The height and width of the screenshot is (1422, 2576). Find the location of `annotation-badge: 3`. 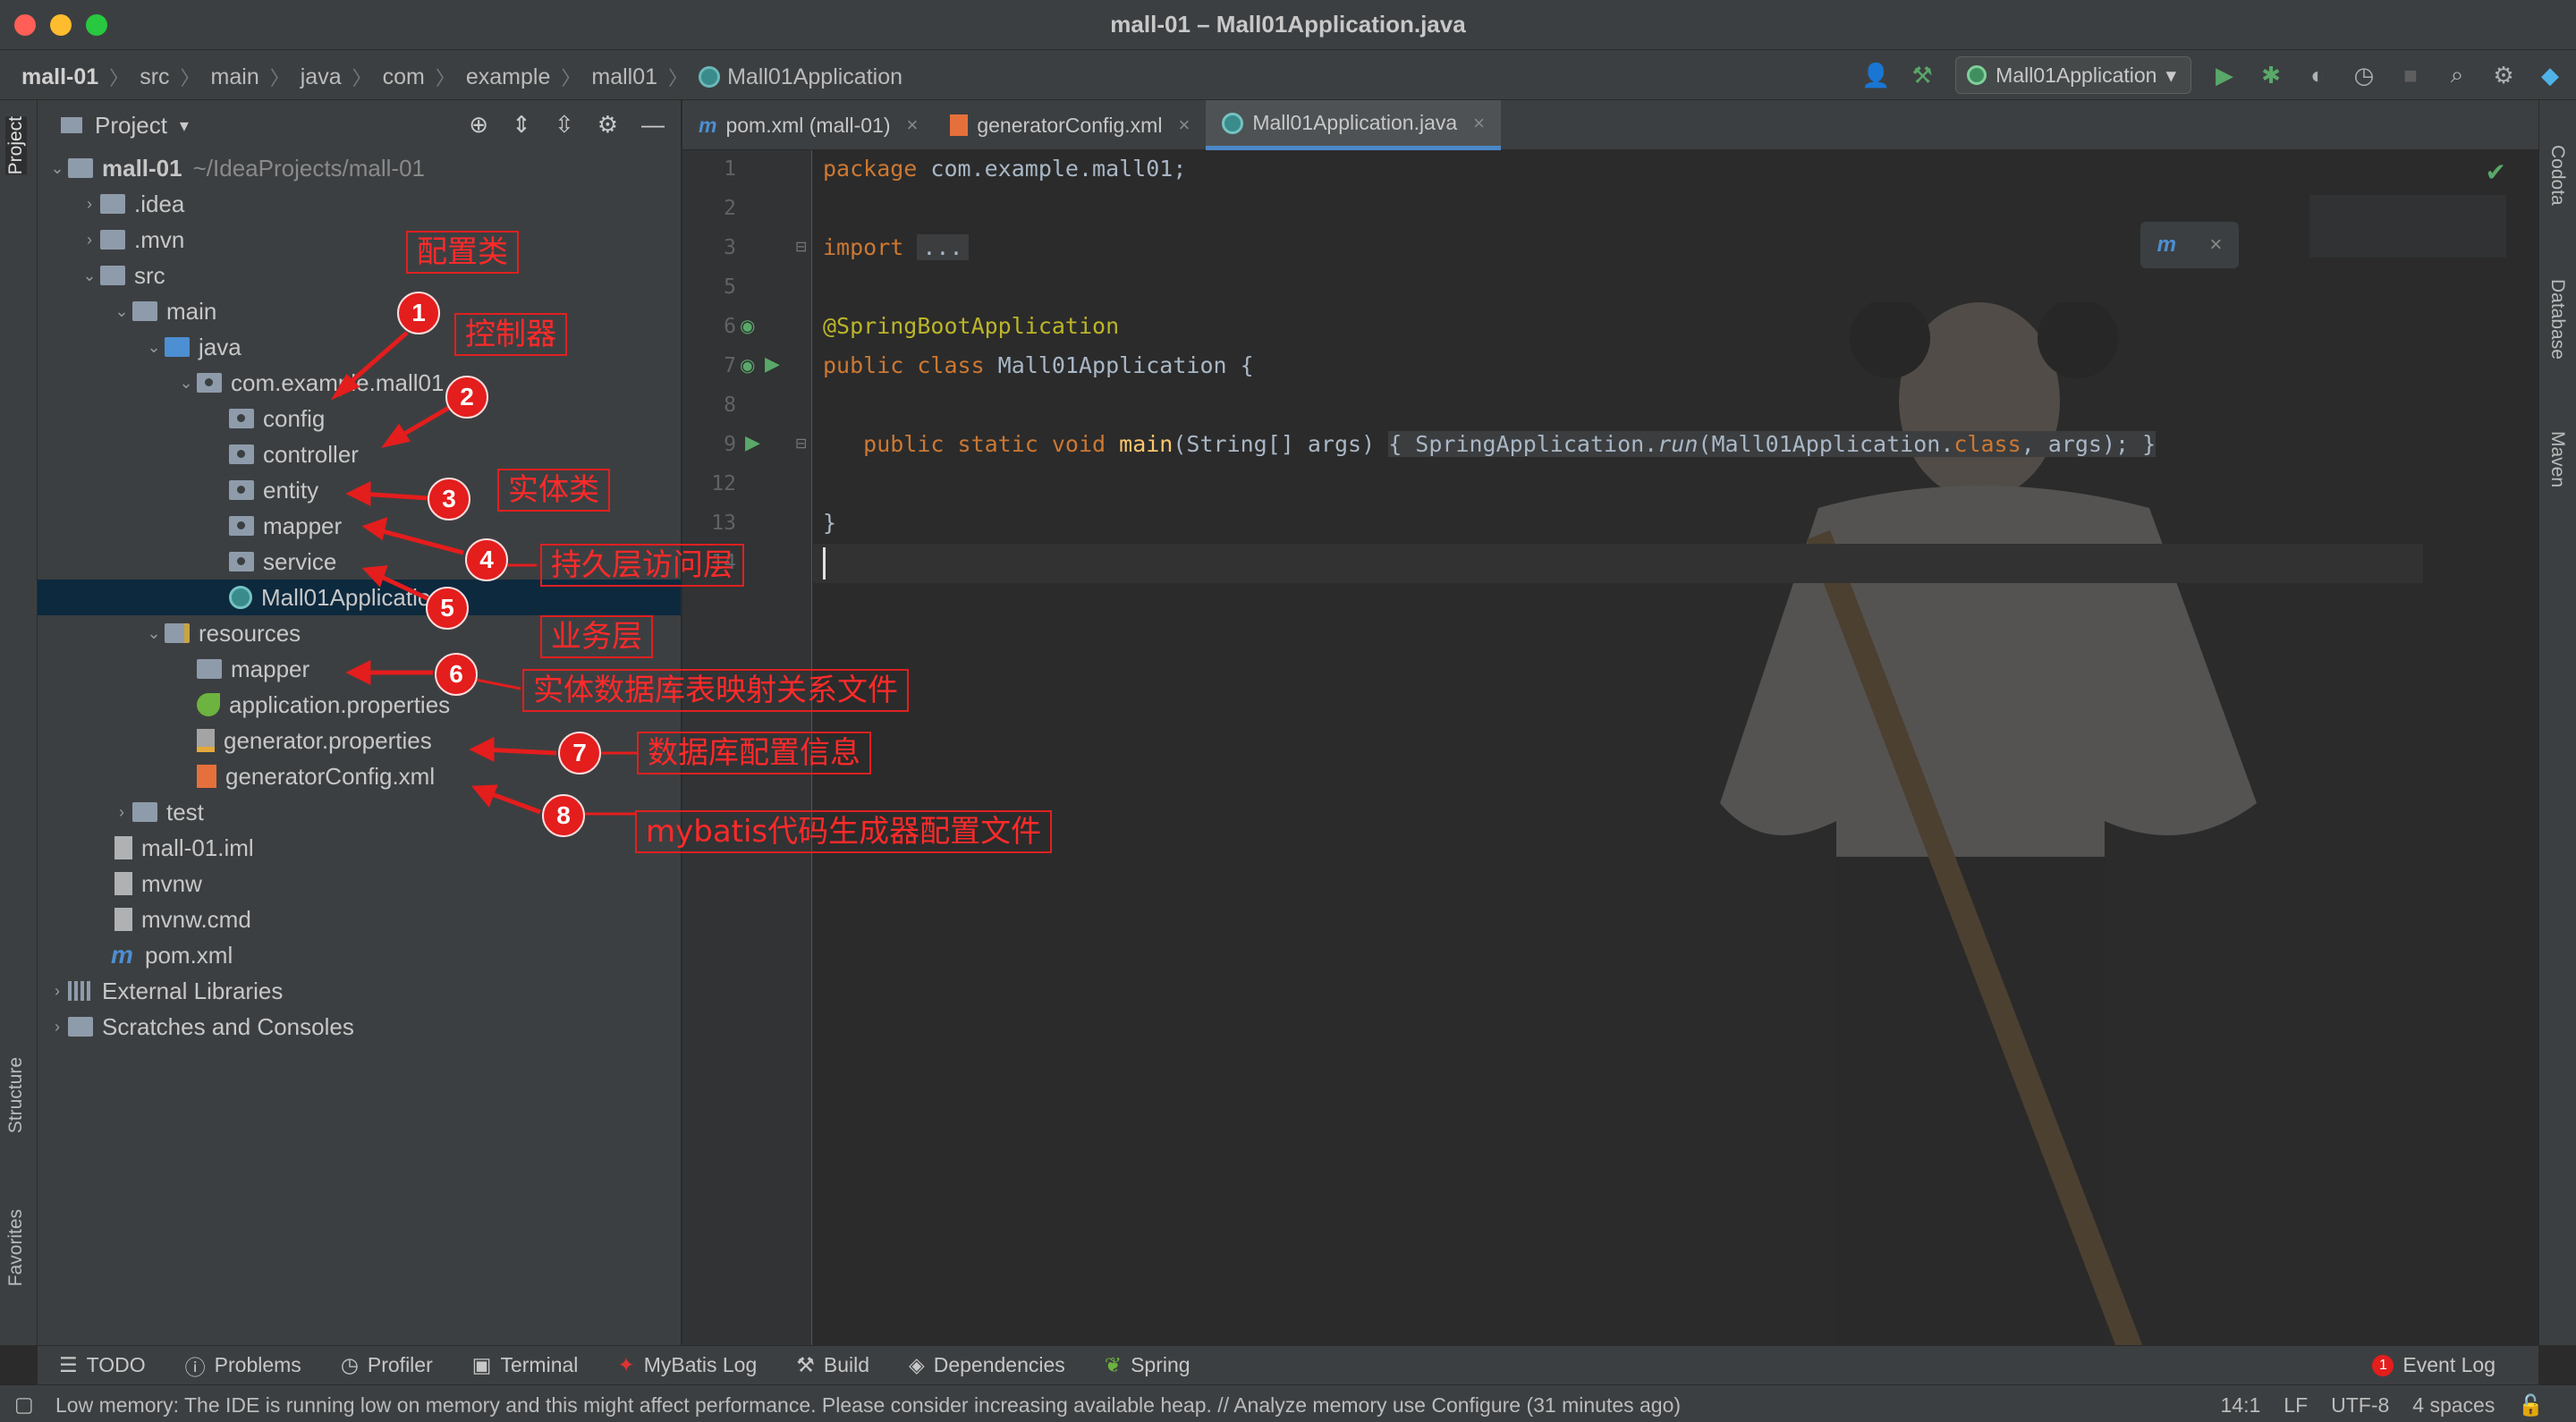

annotation-badge: 3 is located at coordinates (449, 499).